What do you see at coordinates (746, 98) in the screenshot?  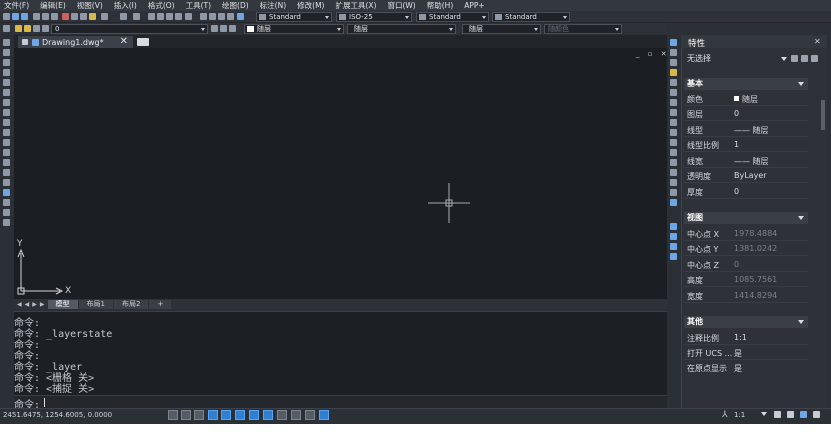 I see `prop-row: 颜色 随层` at bounding box center [746, 98].